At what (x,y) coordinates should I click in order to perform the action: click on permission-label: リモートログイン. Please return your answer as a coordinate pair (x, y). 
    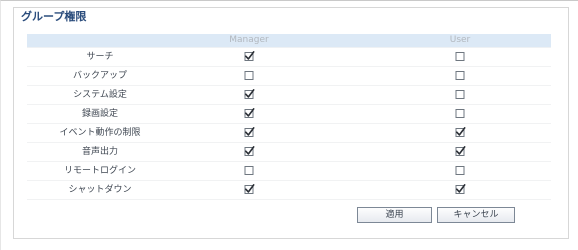
    Looking at the image, I should click on (99, 171).